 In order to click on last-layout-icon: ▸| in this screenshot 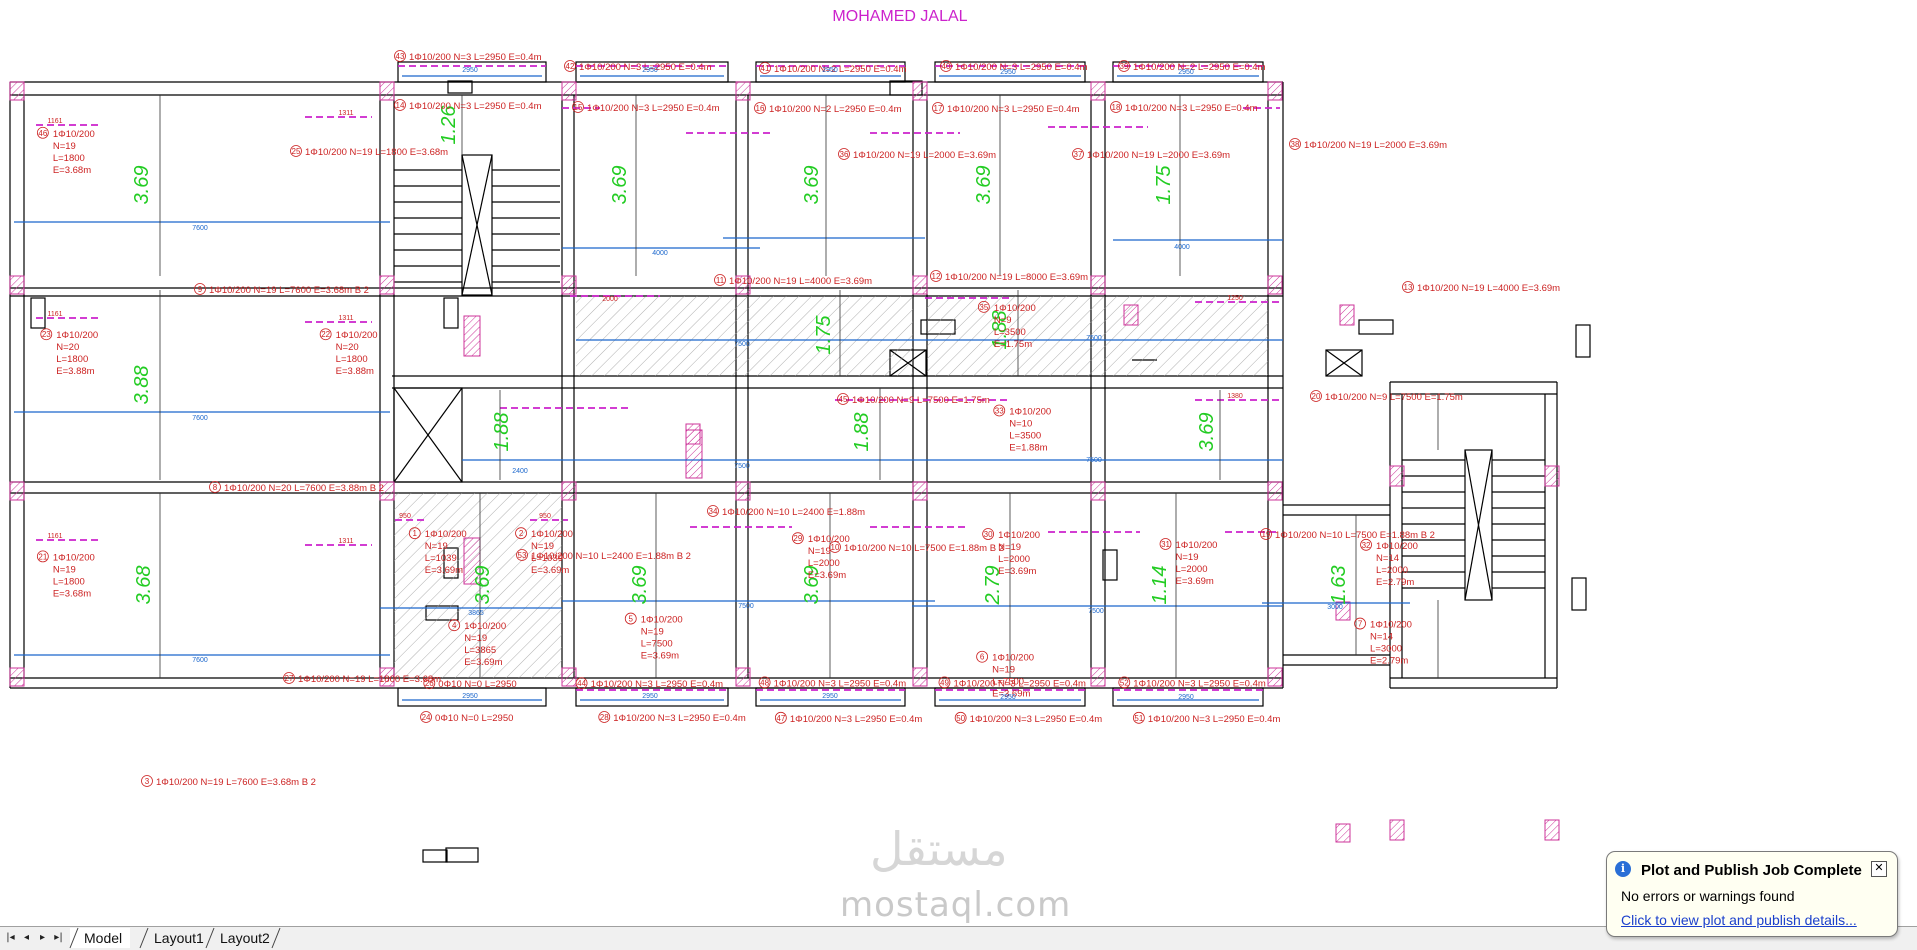, I will do `click(58, 938)`.